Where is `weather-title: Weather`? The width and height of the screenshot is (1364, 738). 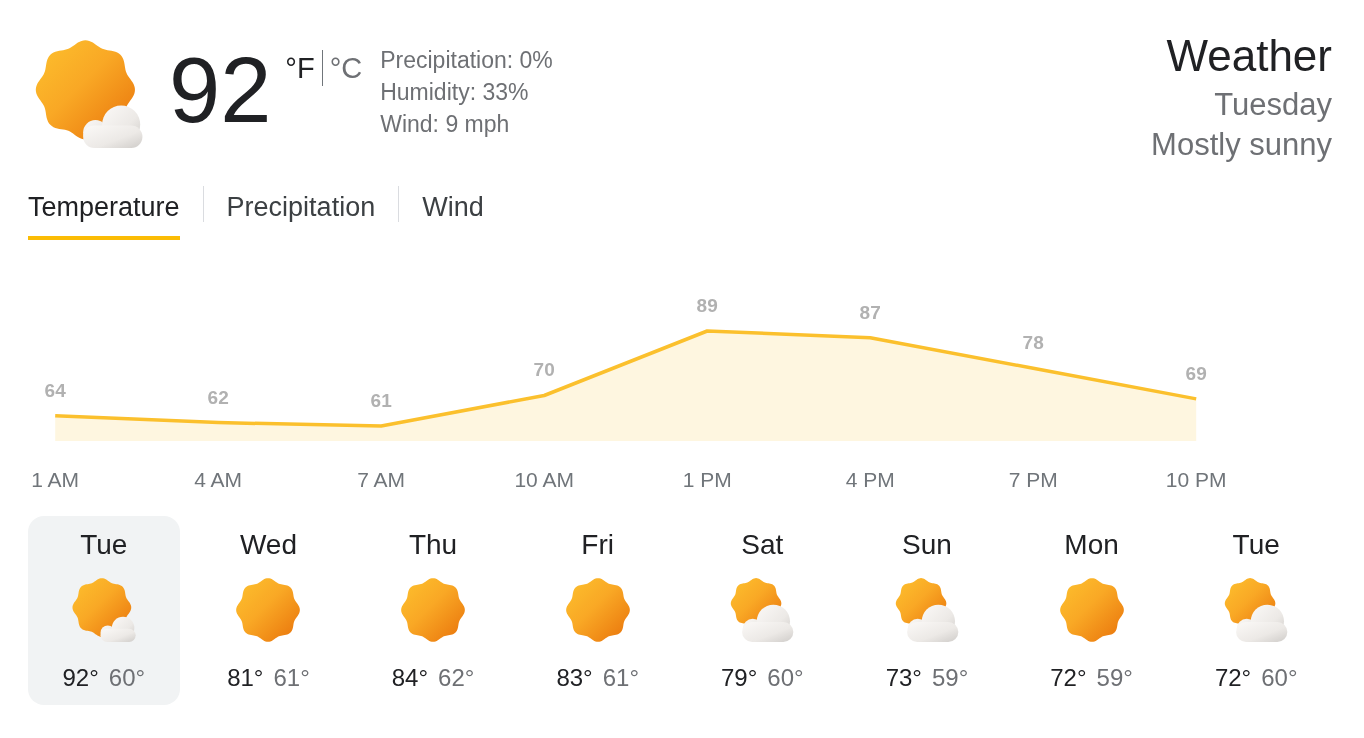
weather-title: Weather is located at coordinates (1249, 56).